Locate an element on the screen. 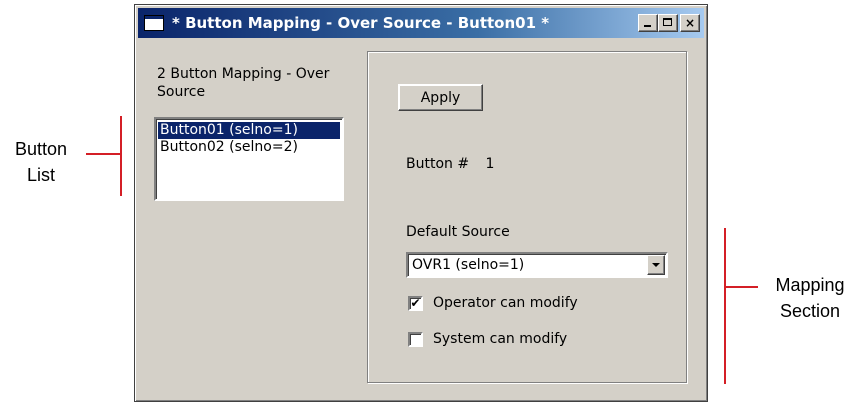  list-heading: 2 Button Mapping - Over Source is located at coordinates (243, 83).